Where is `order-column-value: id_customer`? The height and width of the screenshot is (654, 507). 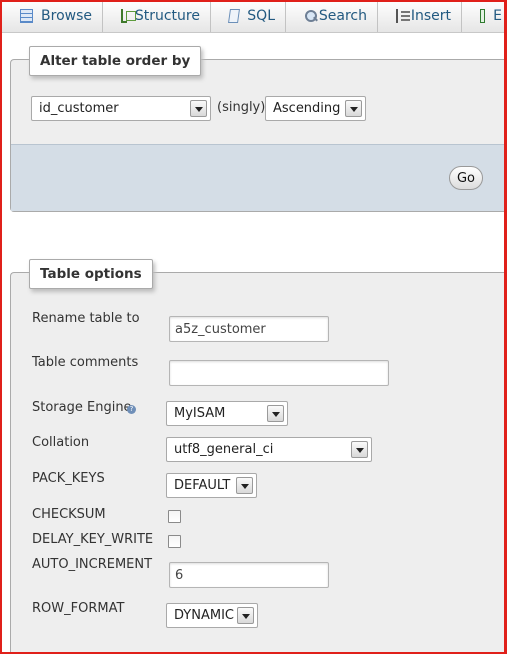
order-column-value: id_customer is located at coordinates (79, 108).